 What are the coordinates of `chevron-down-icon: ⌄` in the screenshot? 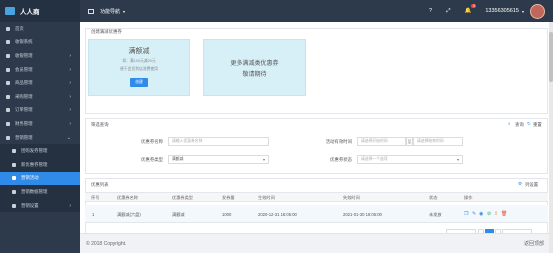 It's located at (68, 137).